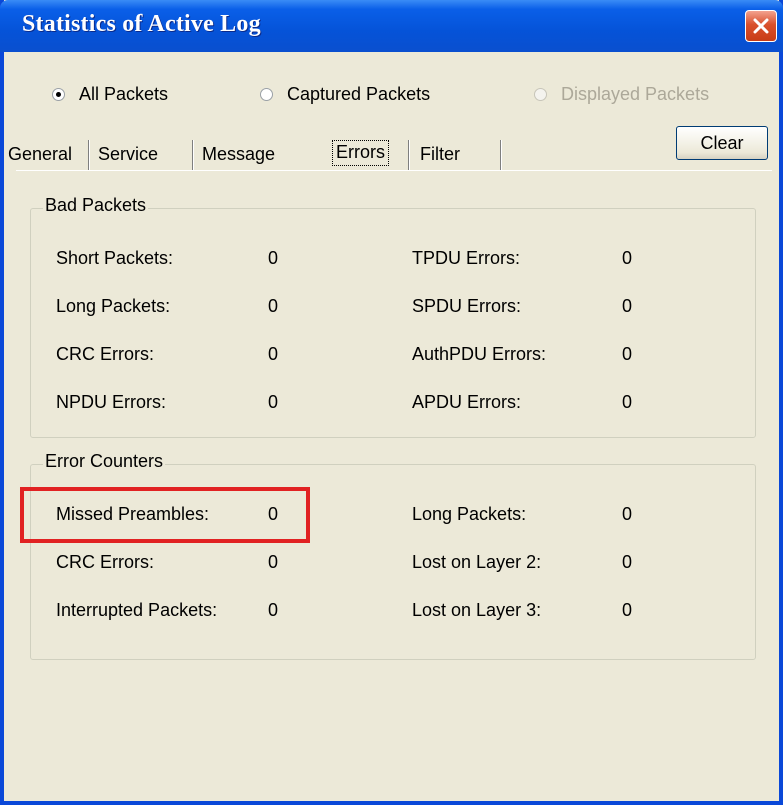 This screenshot has width=783, height=805. Describe the element at coordinates (137, 610) in the screenshot. I see `stat-label: Interrupted Packets:` at that location.